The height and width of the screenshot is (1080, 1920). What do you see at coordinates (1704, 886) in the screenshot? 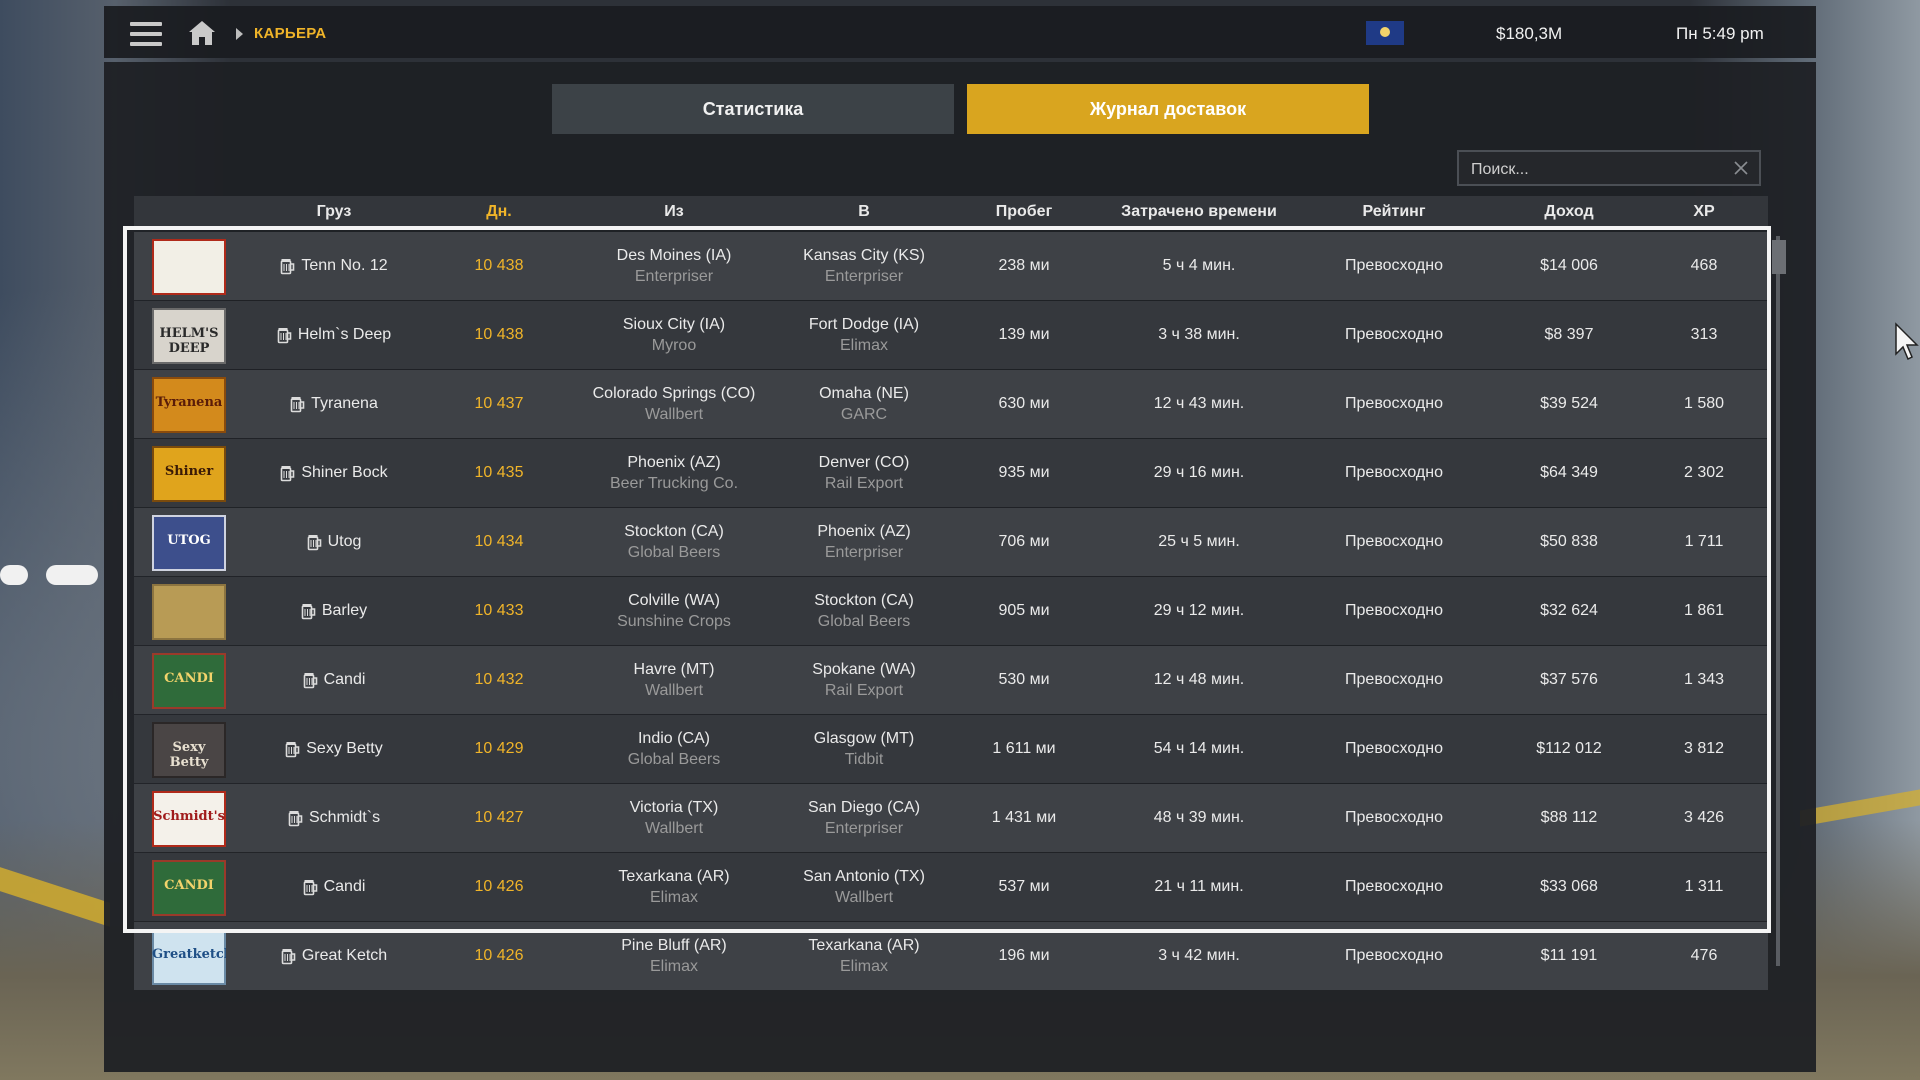
I see `xp: 1 311` at bounding box center [1704, 886].